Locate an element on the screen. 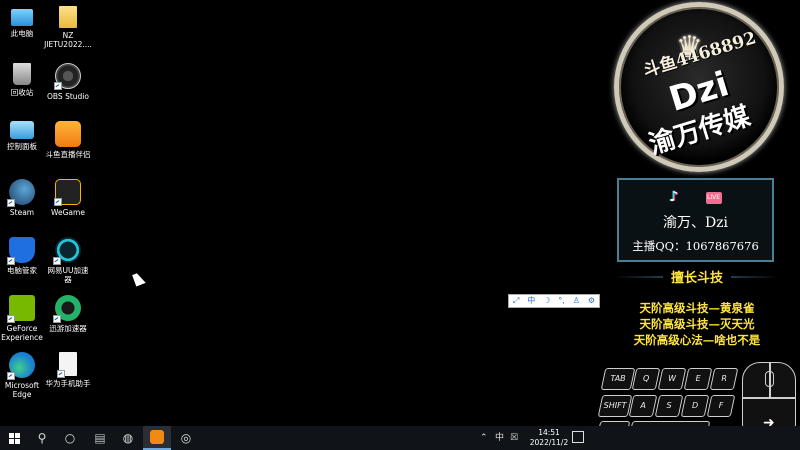 This screenshot has height=450, width=800. ime-status-icon: ☒ is located at coordinates (514, 438).